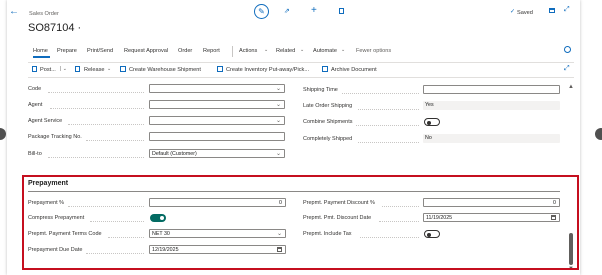 The height and width of the screenshot is (275, 602). What do you see at coordinates (100, 51) in the screenshot?
I see `tab-print-send: Print/Send` at bounding box center [100, 51].